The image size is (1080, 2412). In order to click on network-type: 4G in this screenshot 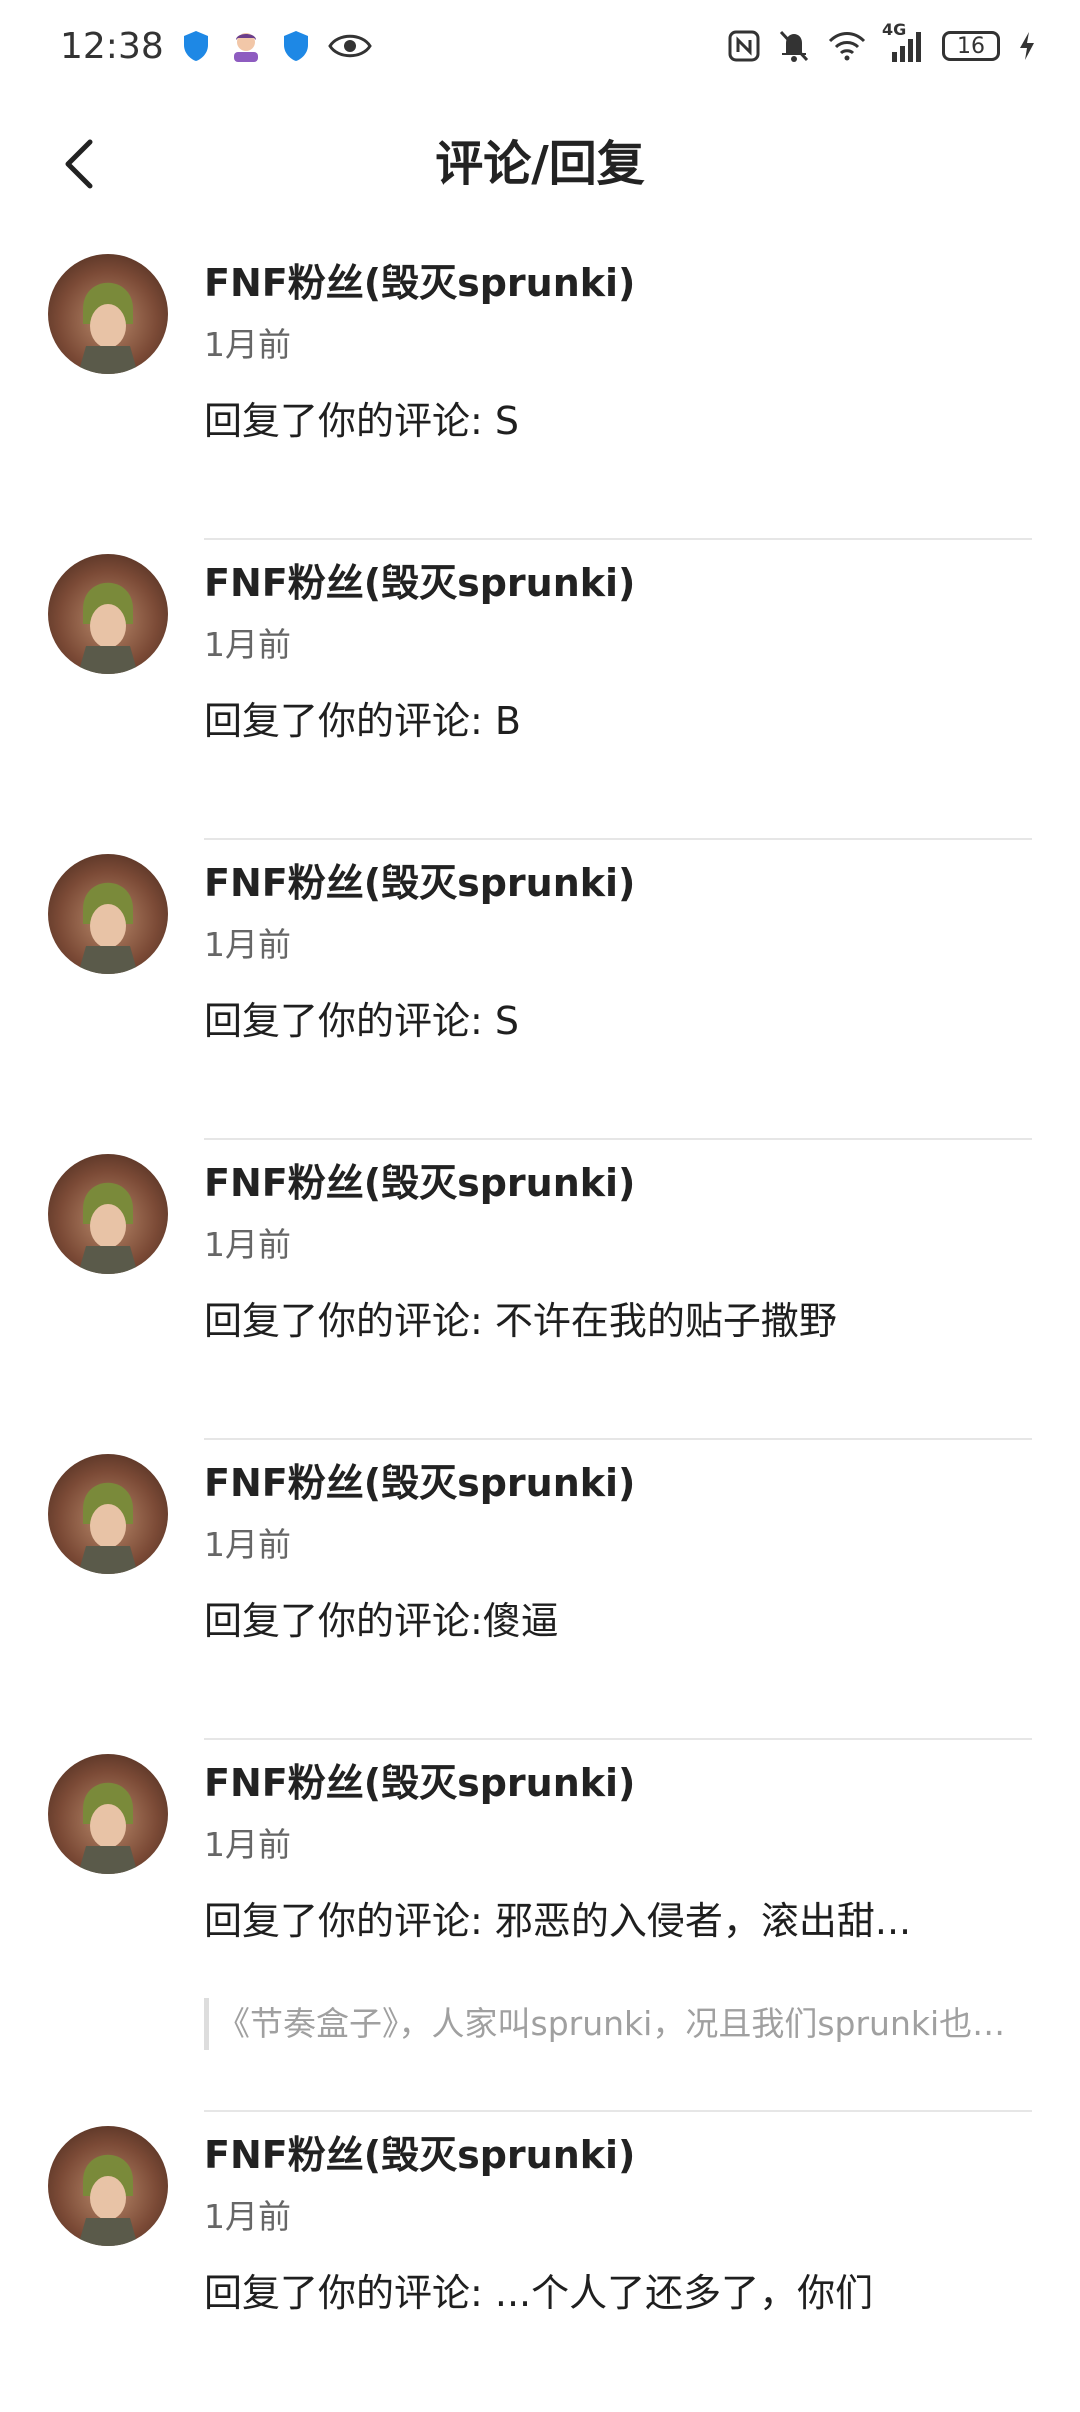, I will do `click(894, 29)`.